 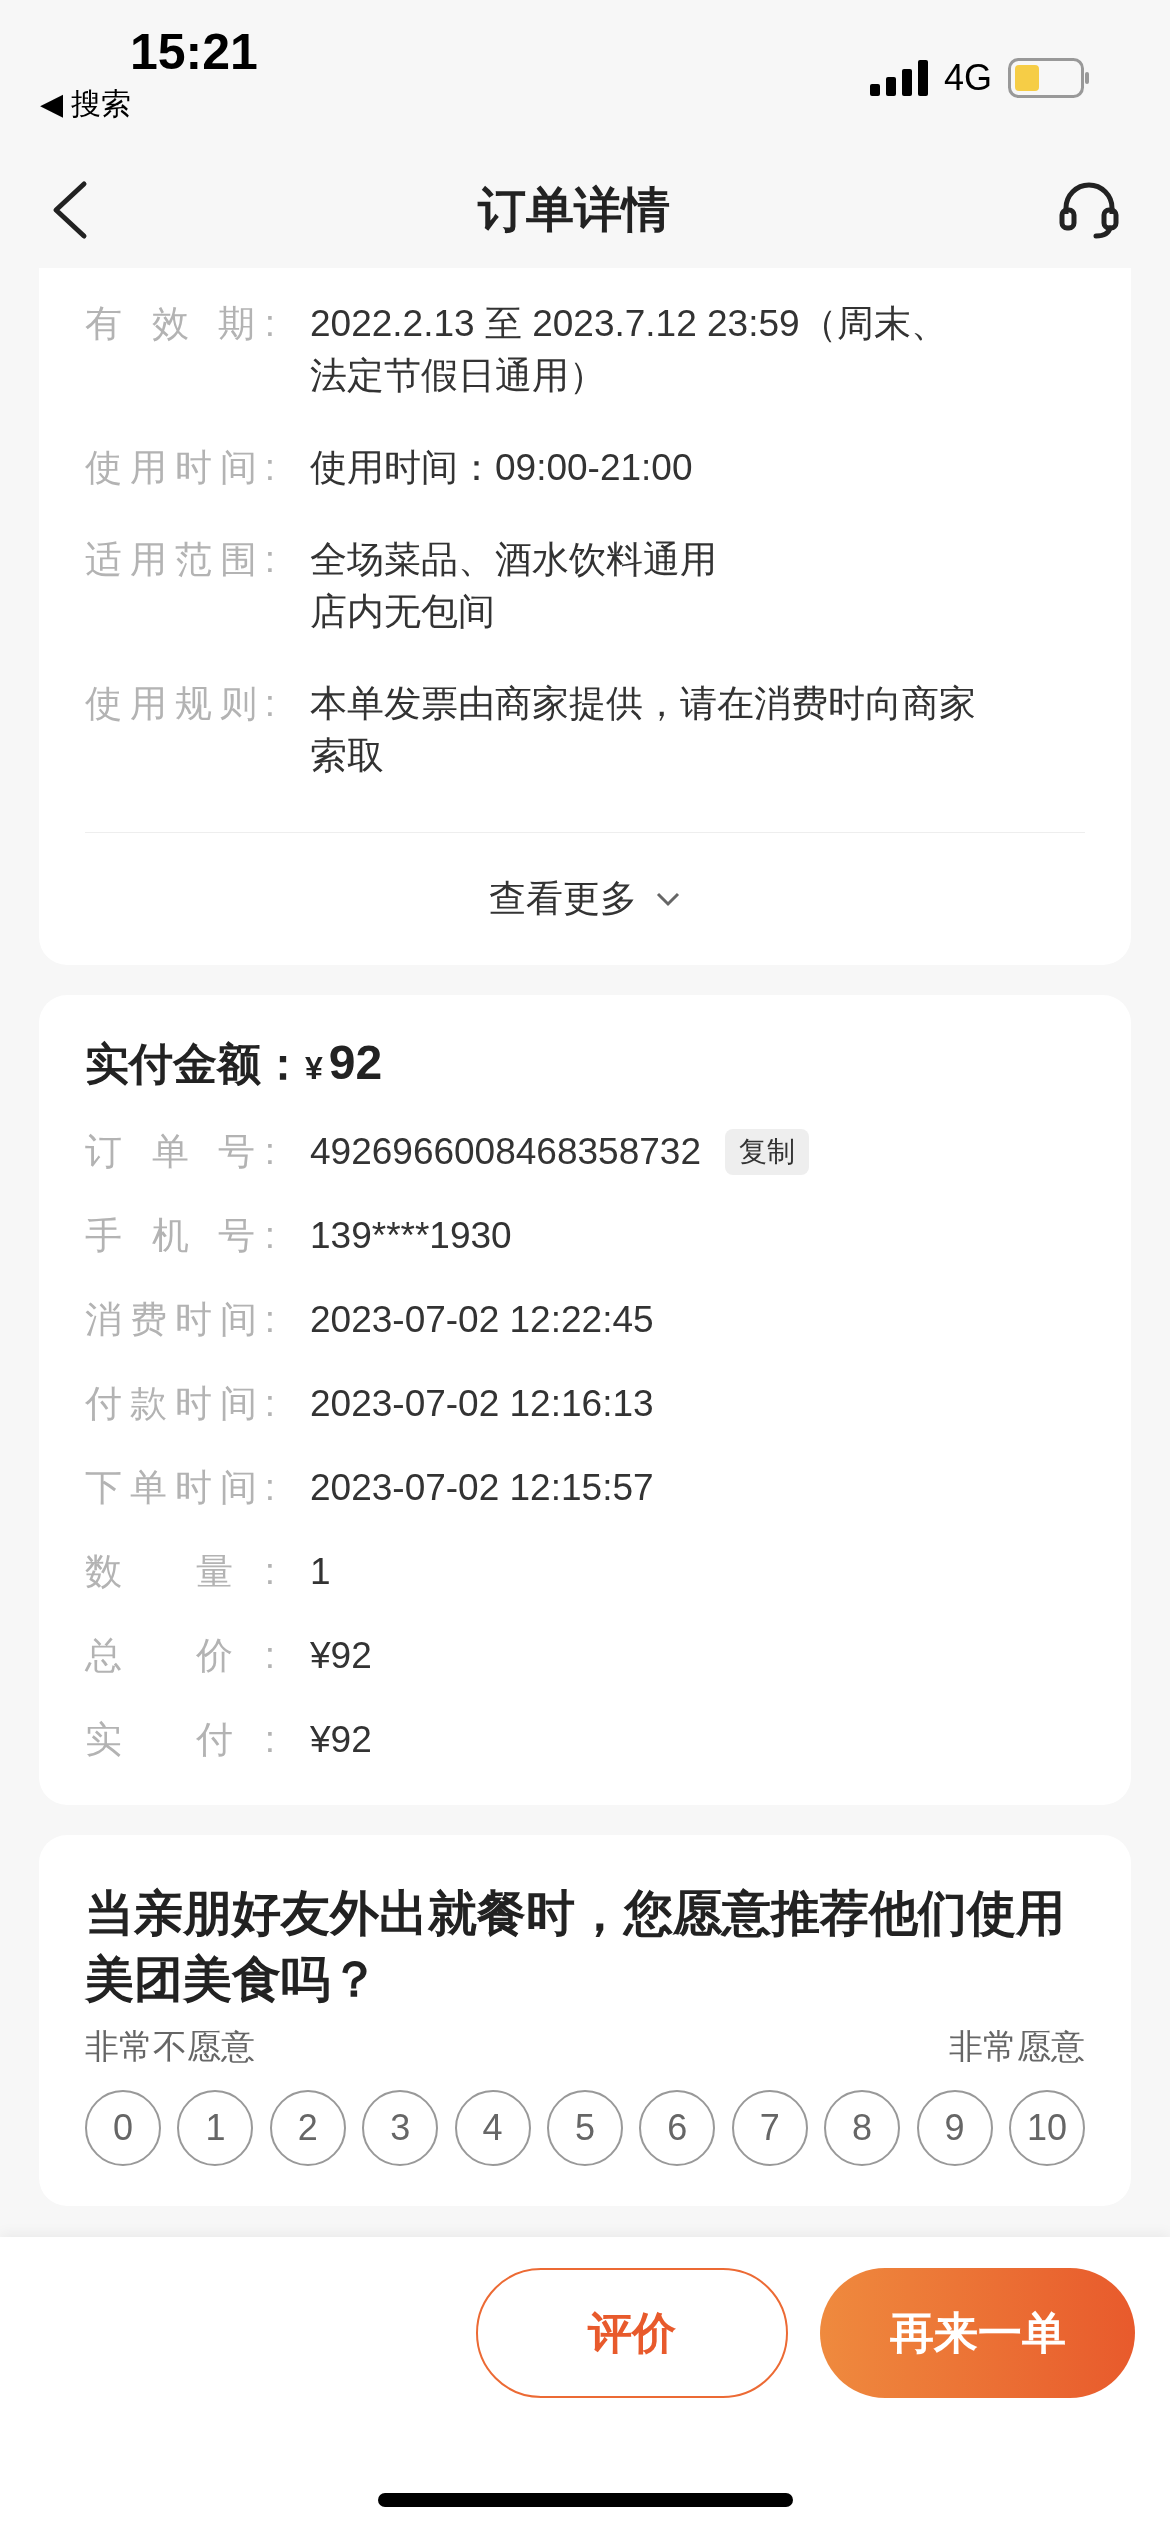 What do you see at coordinates (215, 2128) in the screenshot?
I see `rating-option: 1` at bounding box center [215, 2128].